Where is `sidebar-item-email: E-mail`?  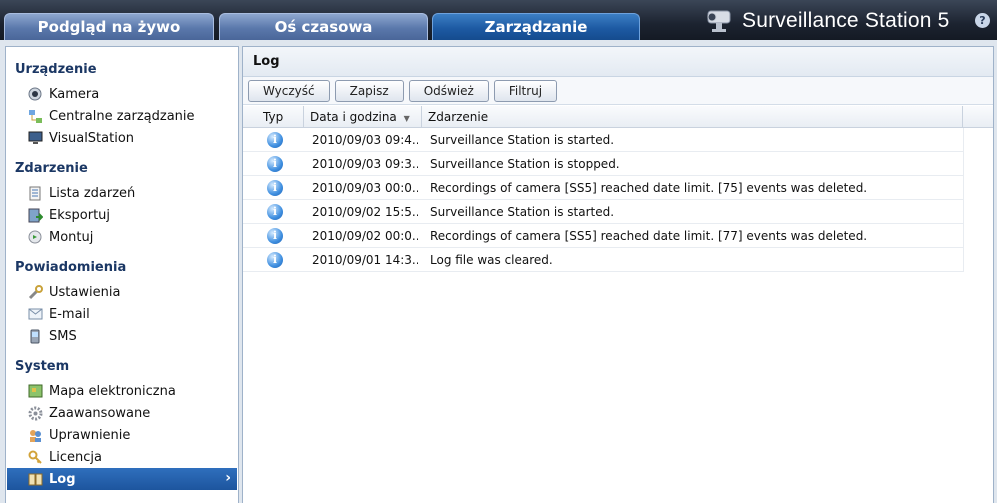
sidebar-item-email: E-mail is located at coordinates (122, 314).